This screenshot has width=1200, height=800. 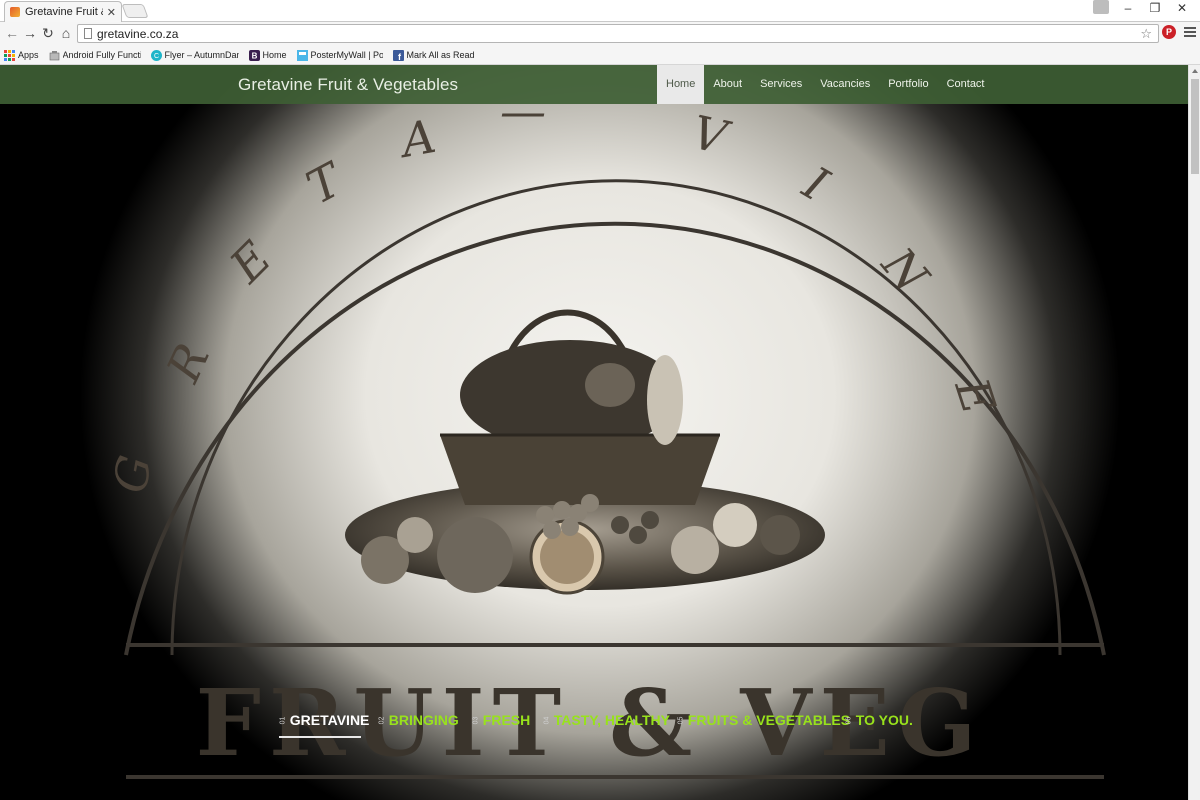 What do you see at coordinates (506, 720) in the screenshot?
I see `slogan-text: FRESH` at bounding box center [506, 720].